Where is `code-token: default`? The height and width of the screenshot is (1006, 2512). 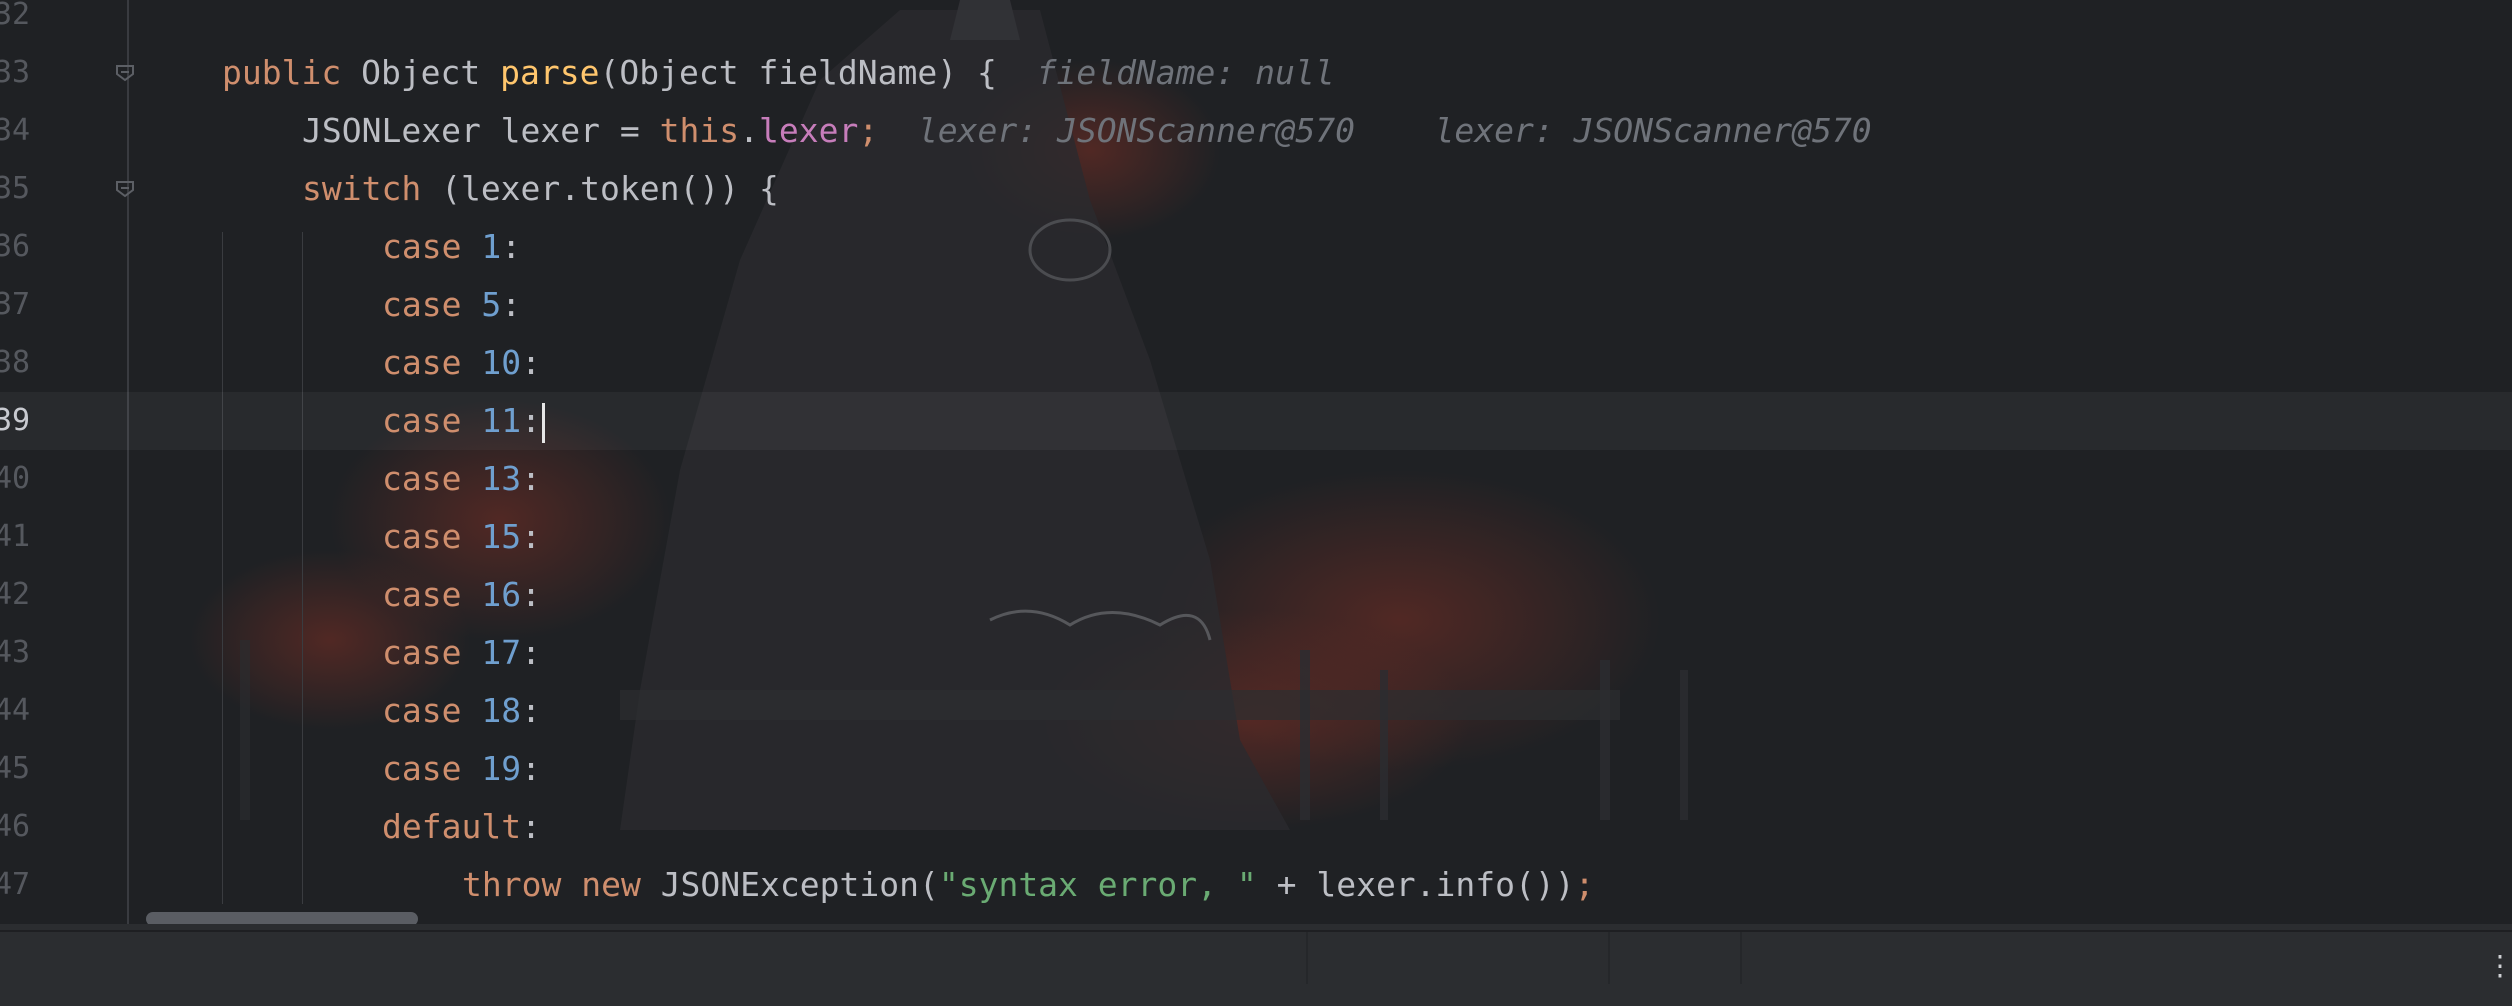 code-token: default is located at coordinates (452, 826).